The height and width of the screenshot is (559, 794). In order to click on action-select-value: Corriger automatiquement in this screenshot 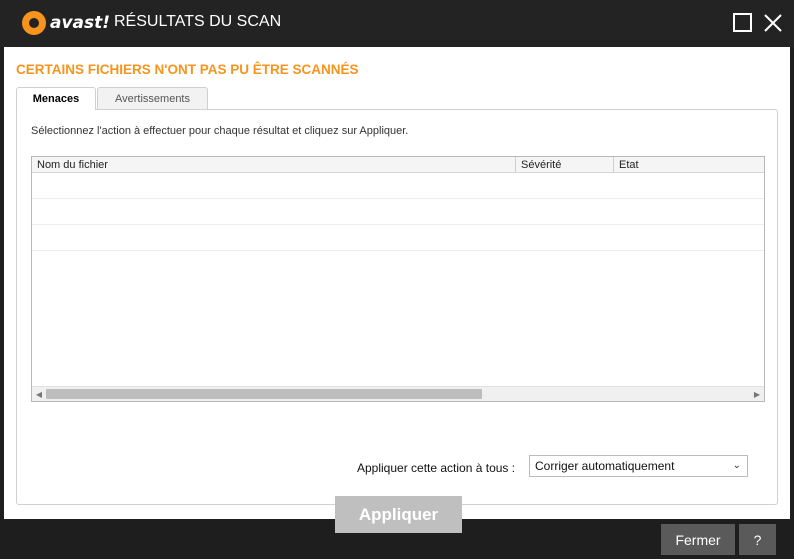, I will do `click(605, 466)`.